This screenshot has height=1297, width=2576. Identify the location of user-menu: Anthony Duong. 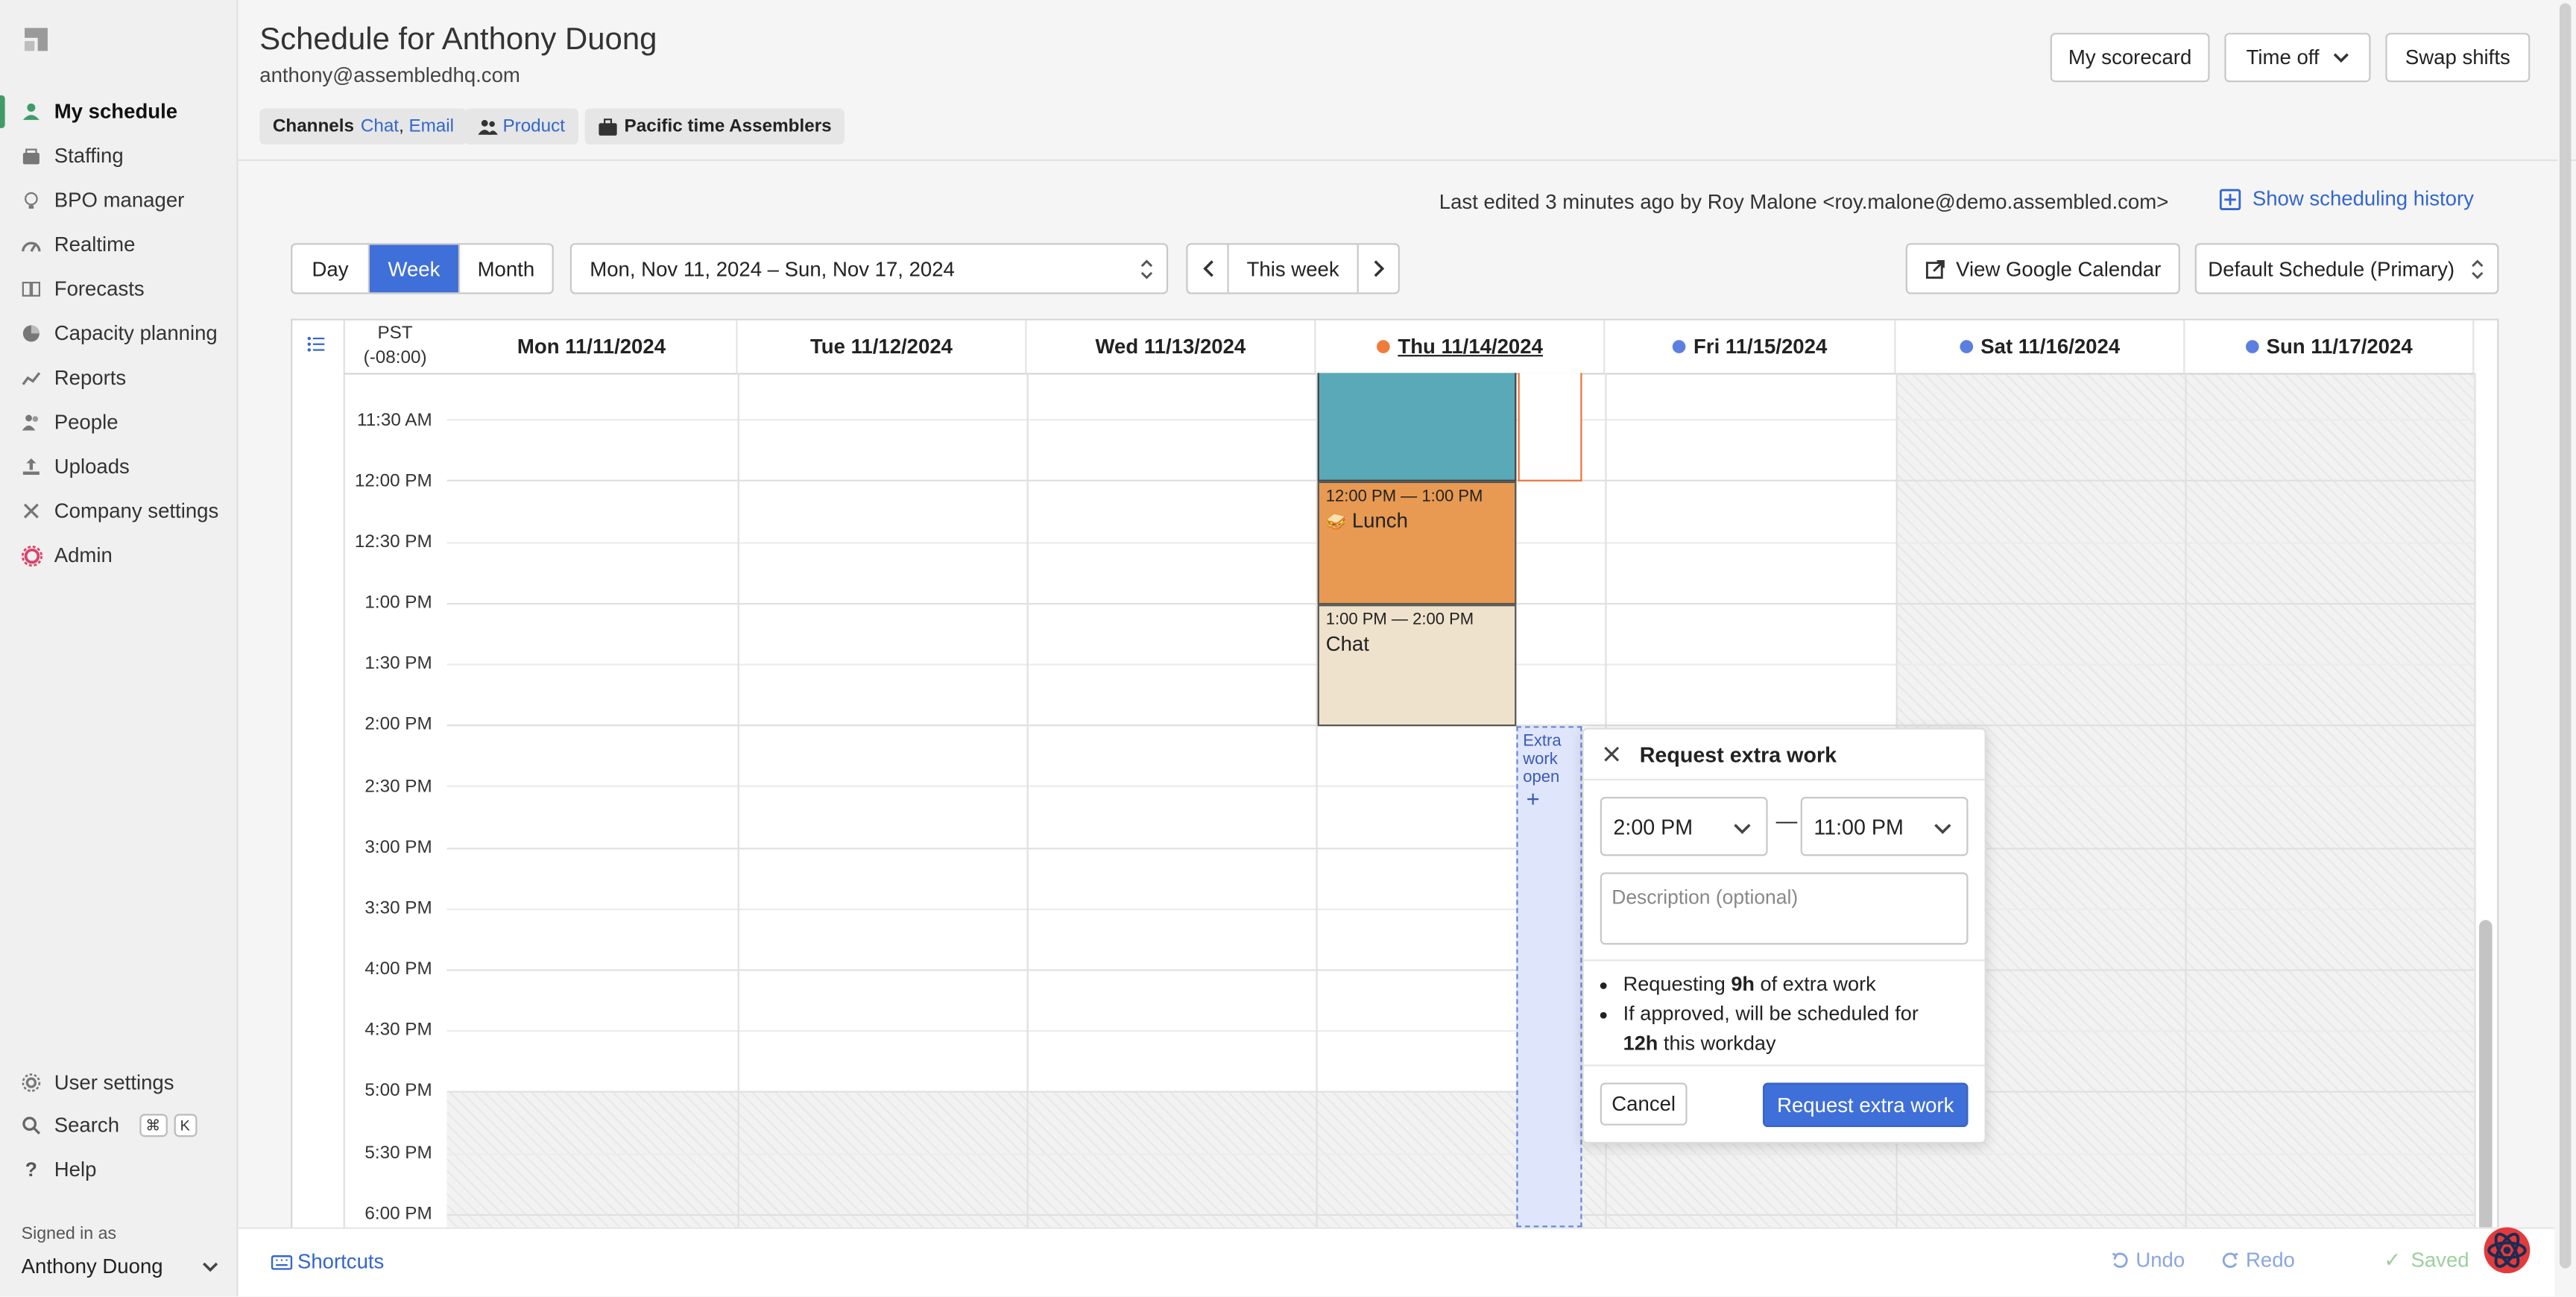
(120, 1266).